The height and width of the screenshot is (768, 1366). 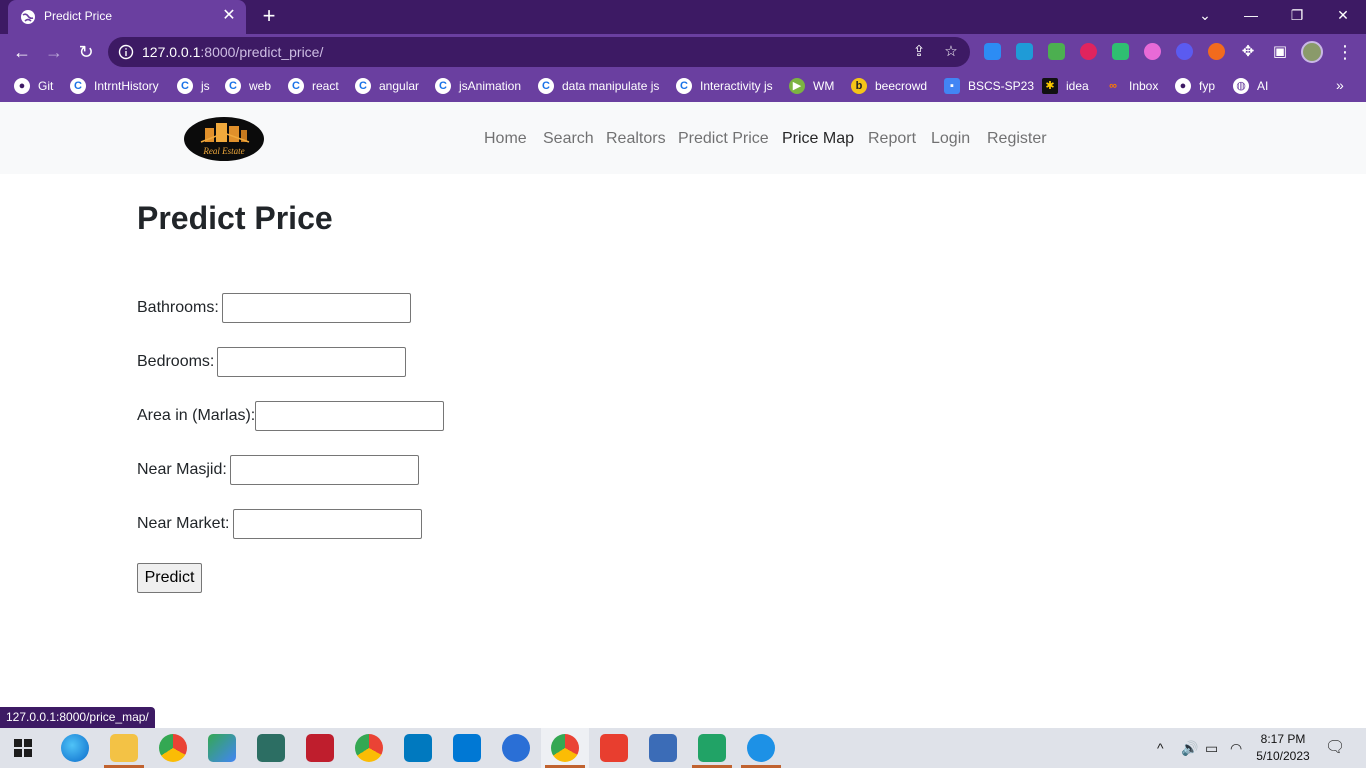 I want to click on network-app-icon, so click(x=663, y=748).